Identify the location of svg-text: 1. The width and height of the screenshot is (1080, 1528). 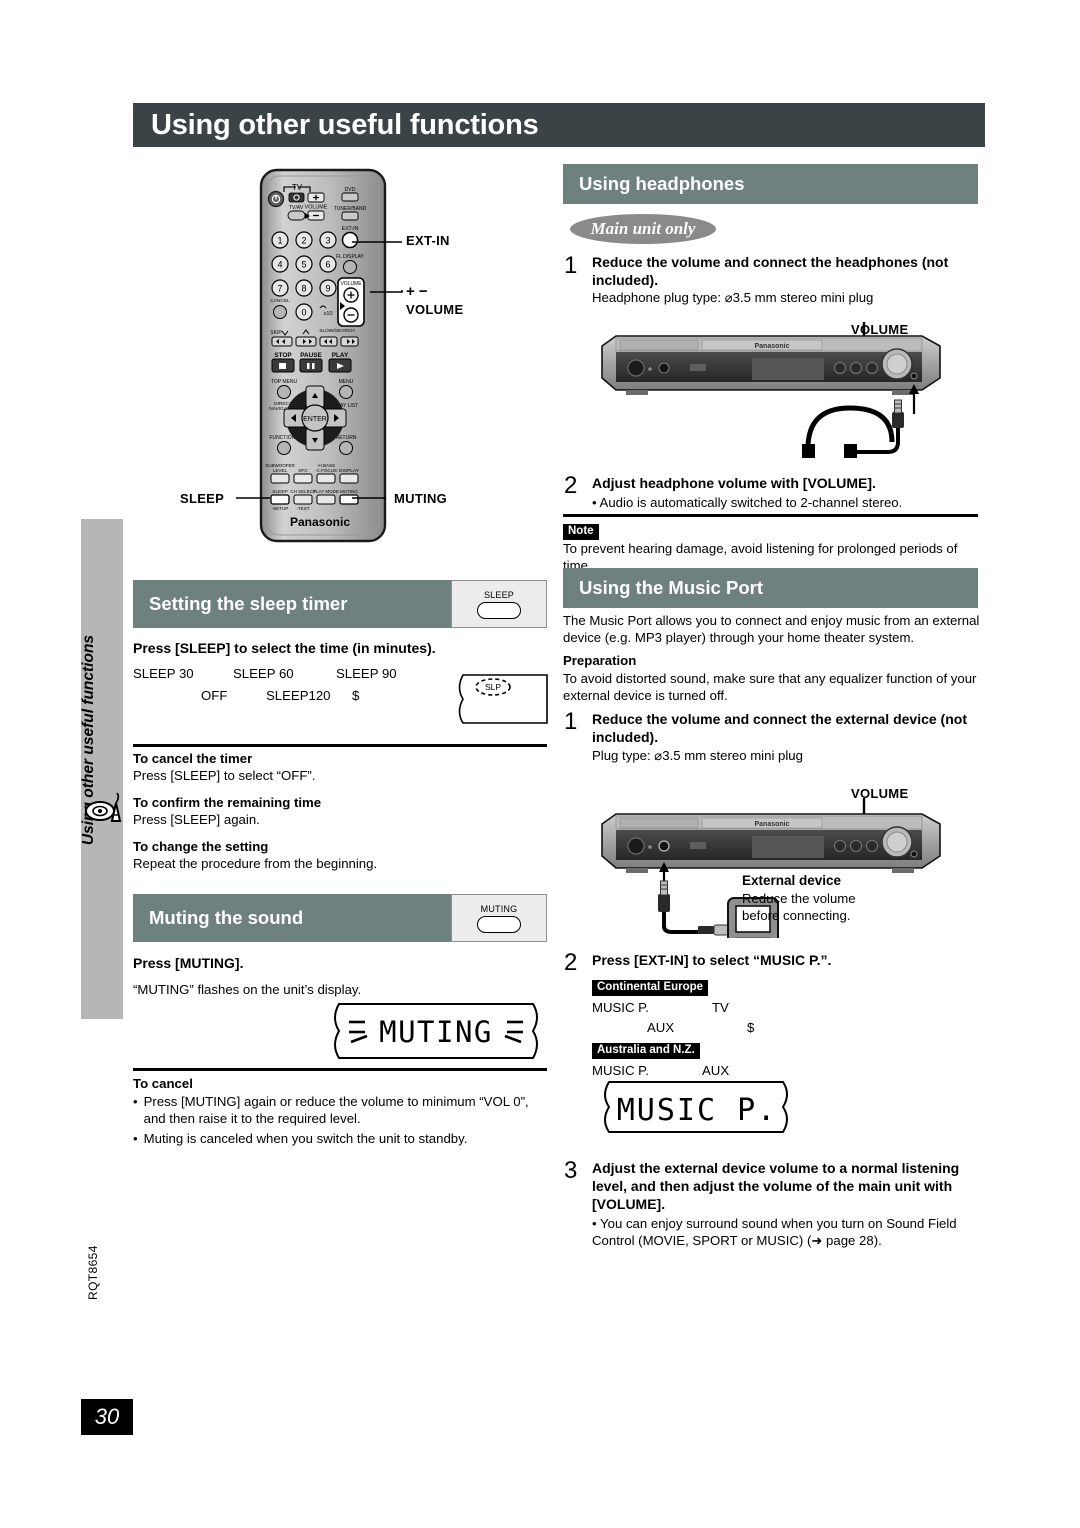
(279, 241).